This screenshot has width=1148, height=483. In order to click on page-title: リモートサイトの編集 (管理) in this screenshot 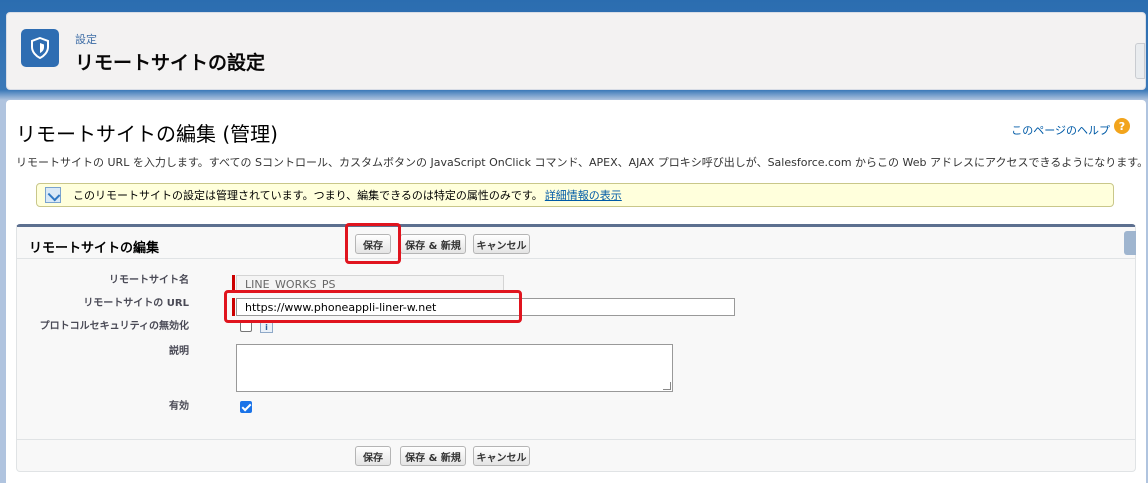, I will do `click(147, 134)`.